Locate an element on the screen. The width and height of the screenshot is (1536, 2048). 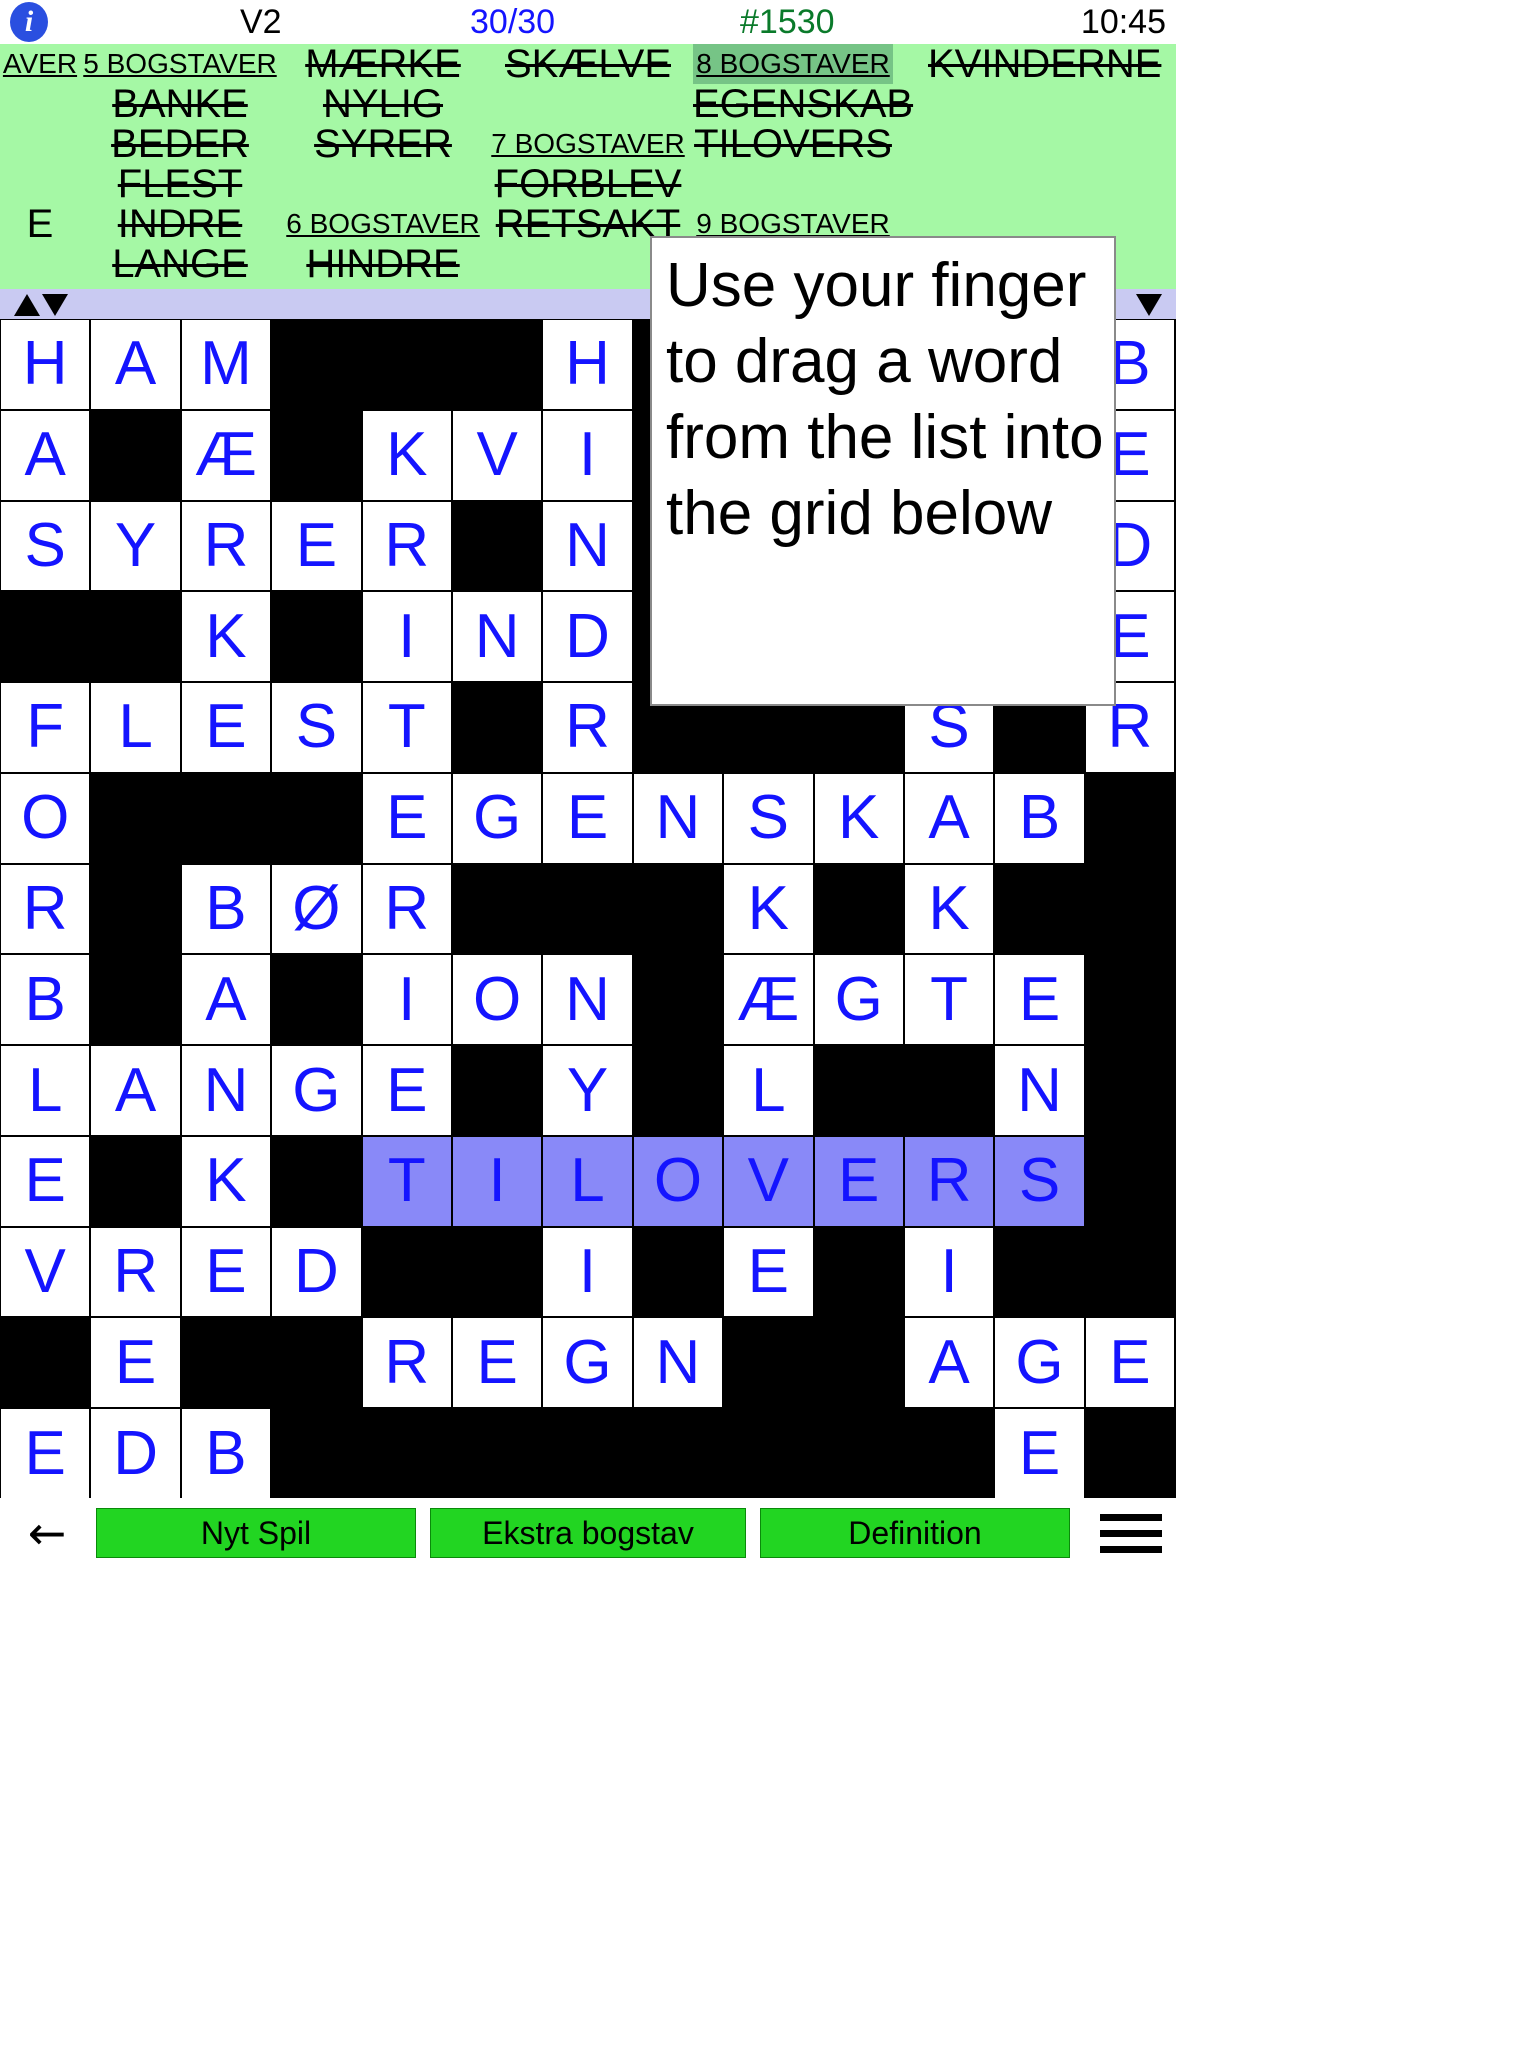
word-list-item: INDRE is located at coordinates (180, 224).